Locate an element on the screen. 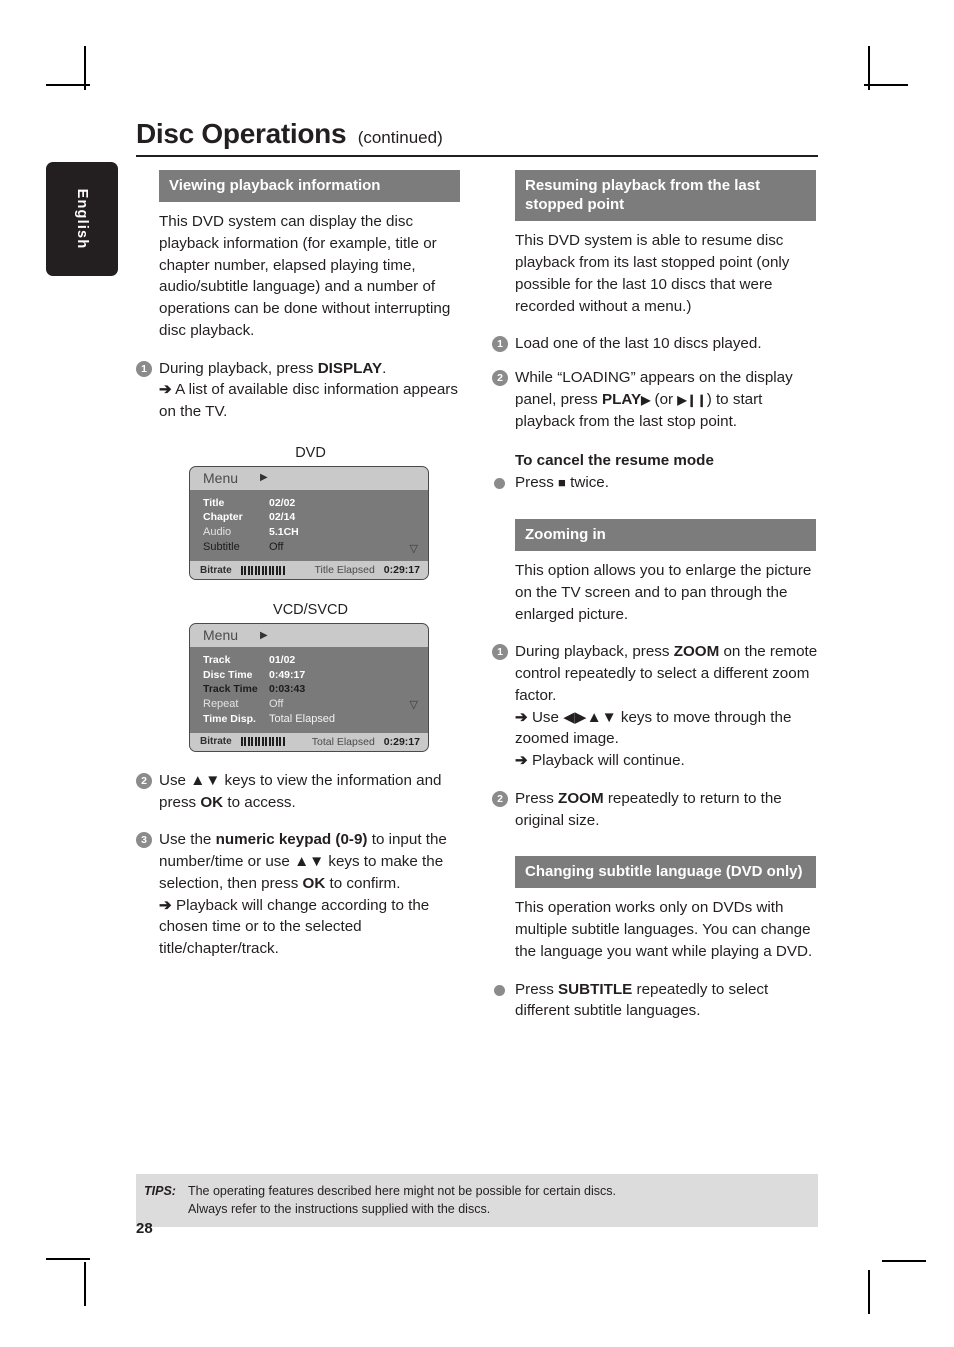 The width and height of the screenshot is (954, 1347). osd-menu-label: Menu is located at coordinates (221, 477).